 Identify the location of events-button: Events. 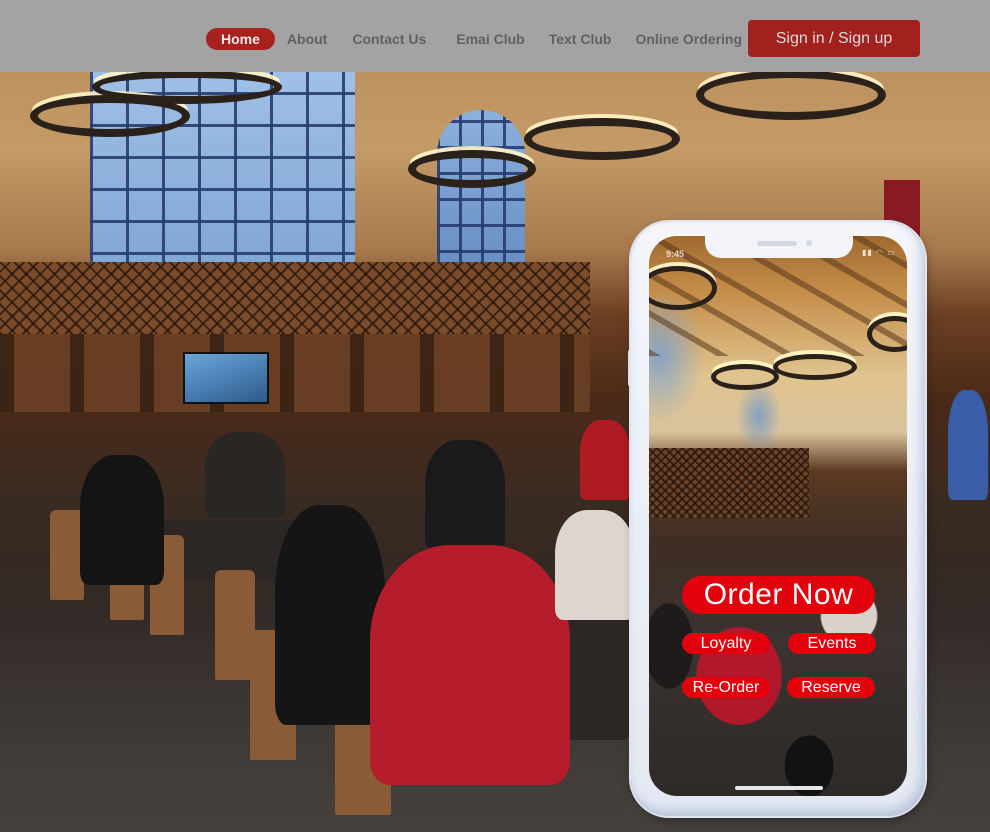
(832, 643).